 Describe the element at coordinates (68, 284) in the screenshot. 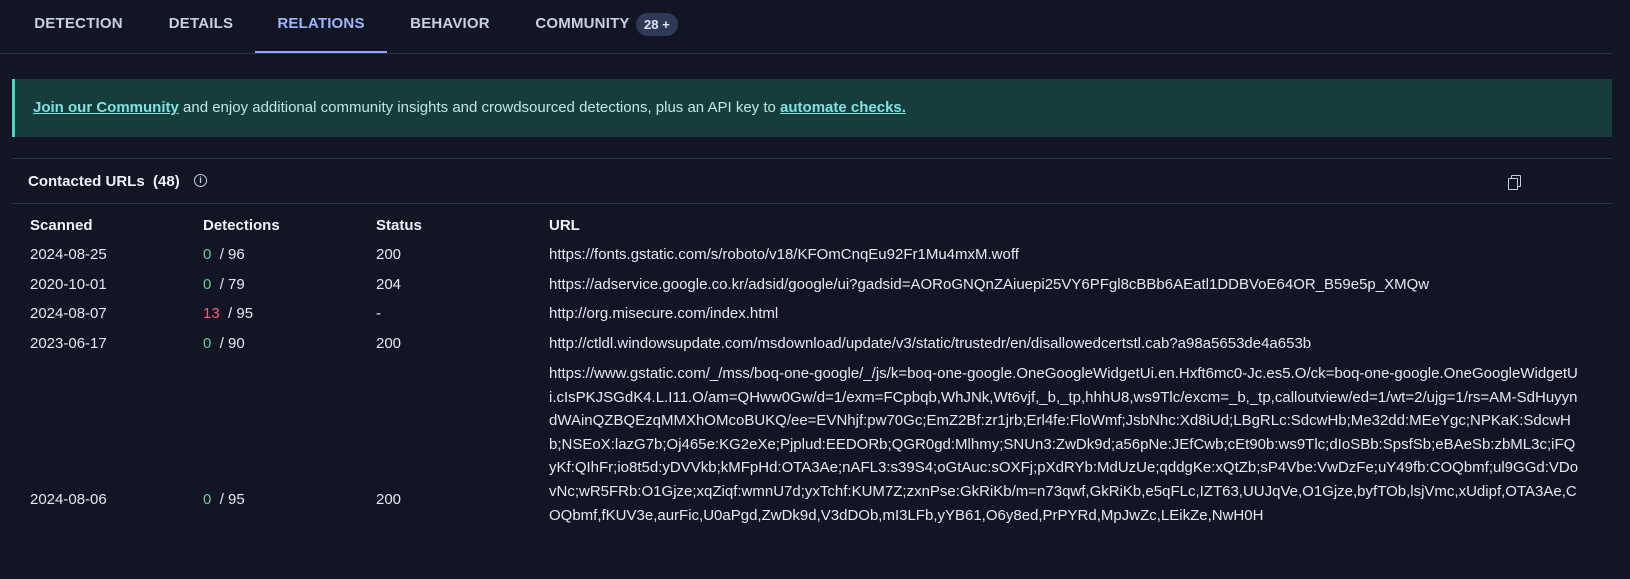

I see `scanned-date: 2020-10-01` at that location.